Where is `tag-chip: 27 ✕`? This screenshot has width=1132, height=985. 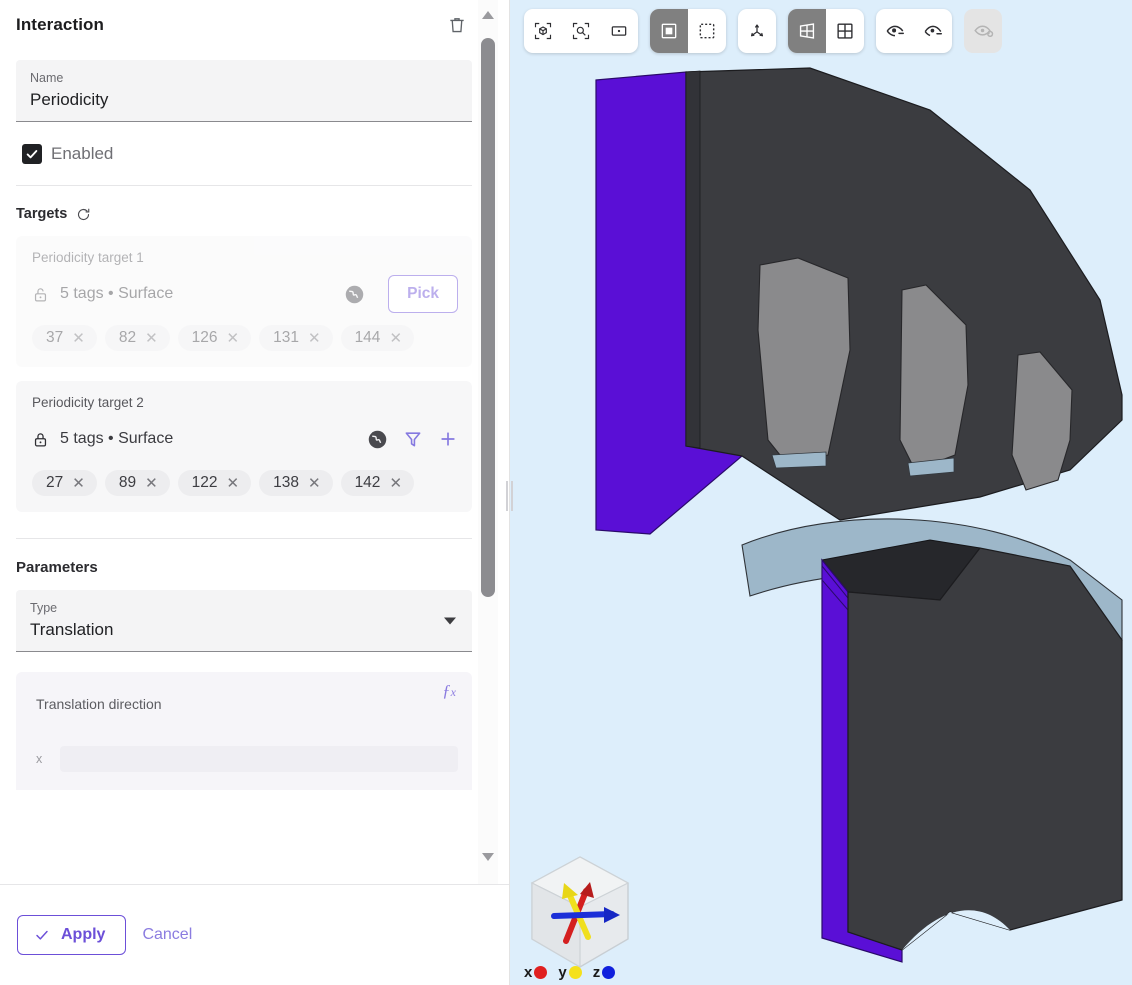
tag-chip: 27 ✕ is located at coordinates (64, 483).